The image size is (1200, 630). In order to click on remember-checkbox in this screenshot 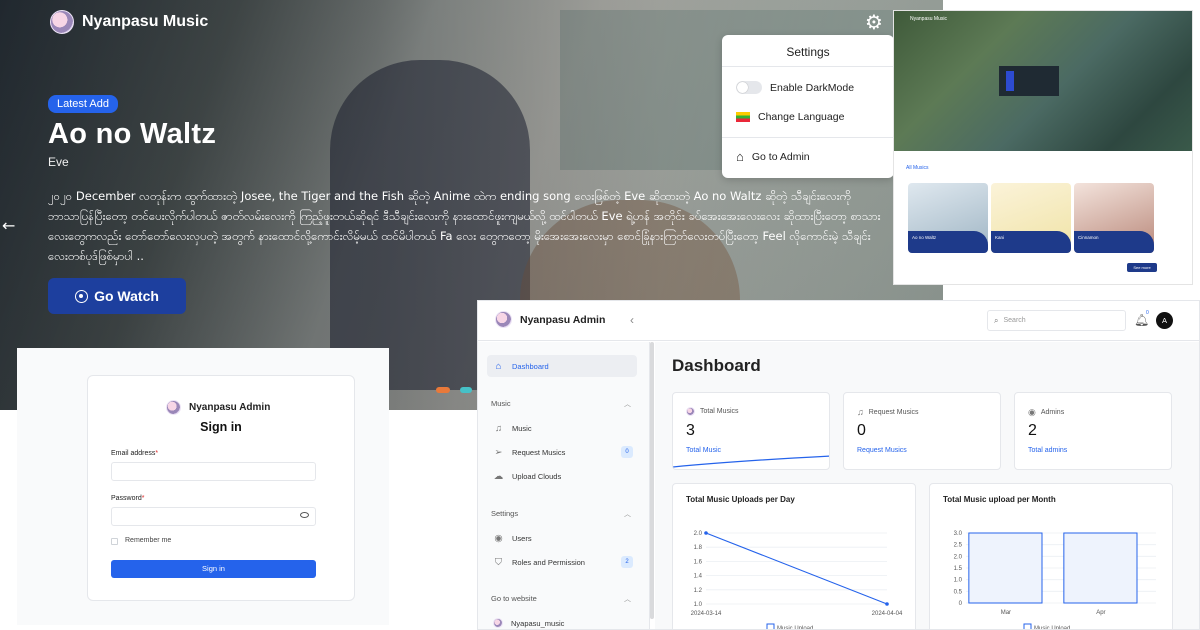, I will do `click(114, 541)`.